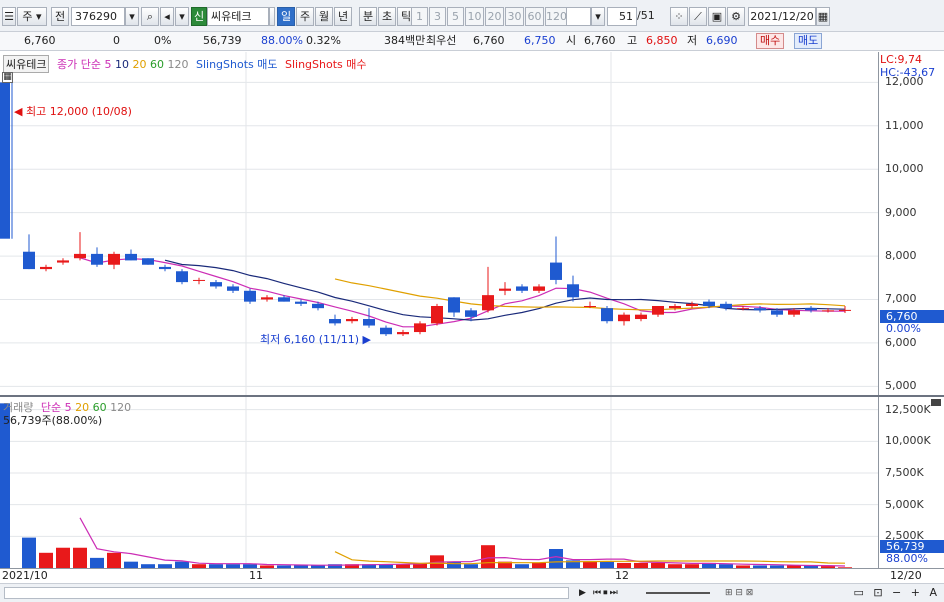 This screenshot has width=944, height=602. I want to click on trend-icon: ⟋, so click(698, 16).